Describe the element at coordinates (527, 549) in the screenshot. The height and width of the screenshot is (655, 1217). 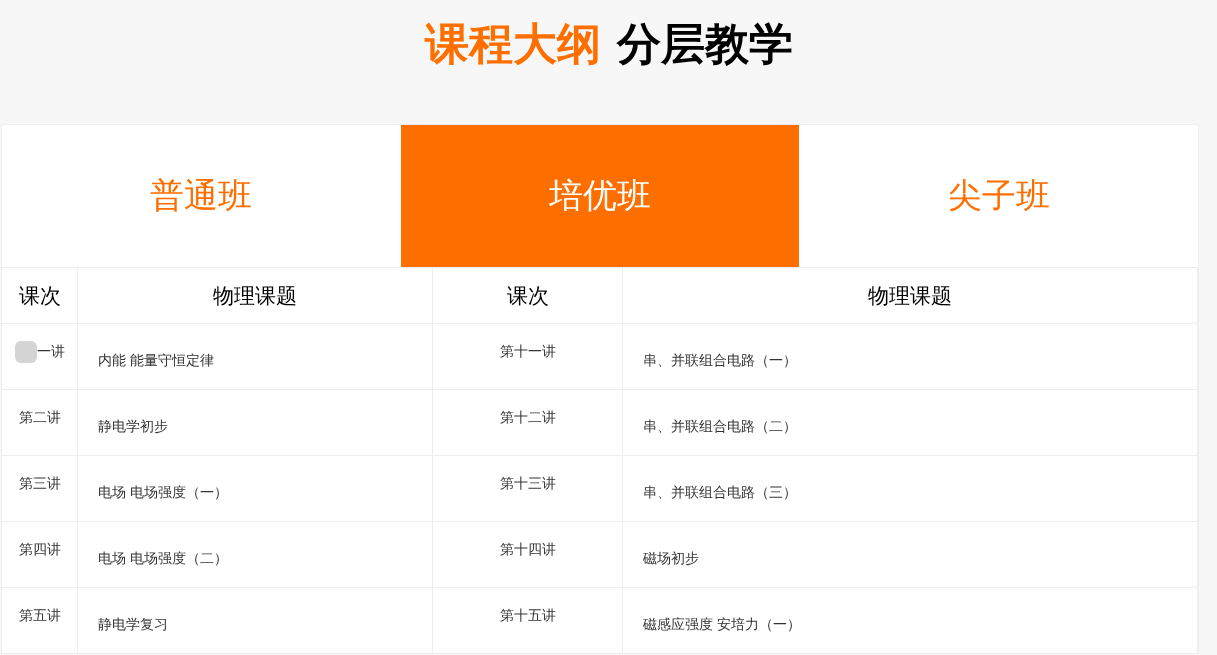
I see `table-cell: 第十四讲` at that location.